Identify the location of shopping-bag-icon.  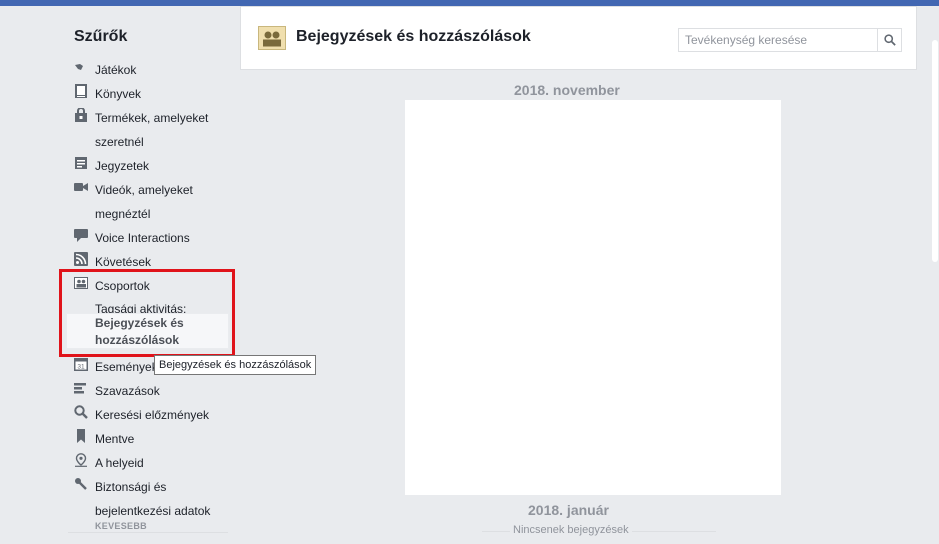
(81, 115).